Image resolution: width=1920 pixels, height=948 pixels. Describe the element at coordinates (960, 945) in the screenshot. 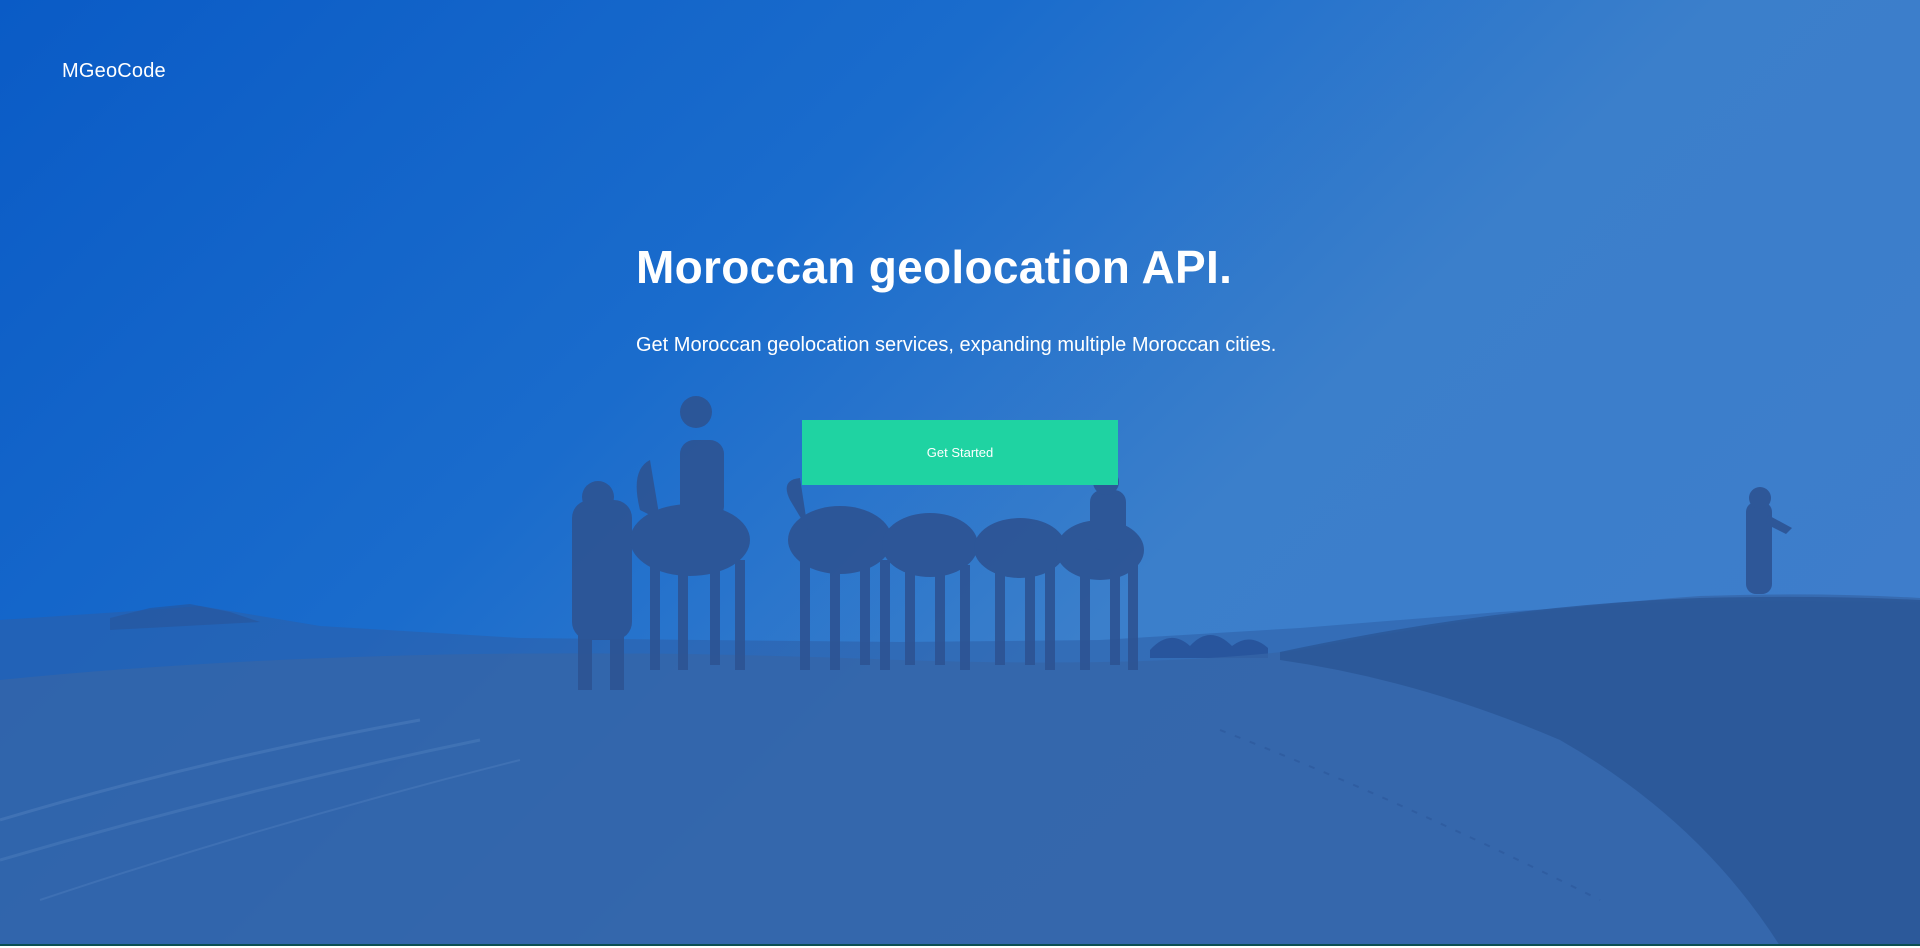

I see `bottom-divider` at that location.